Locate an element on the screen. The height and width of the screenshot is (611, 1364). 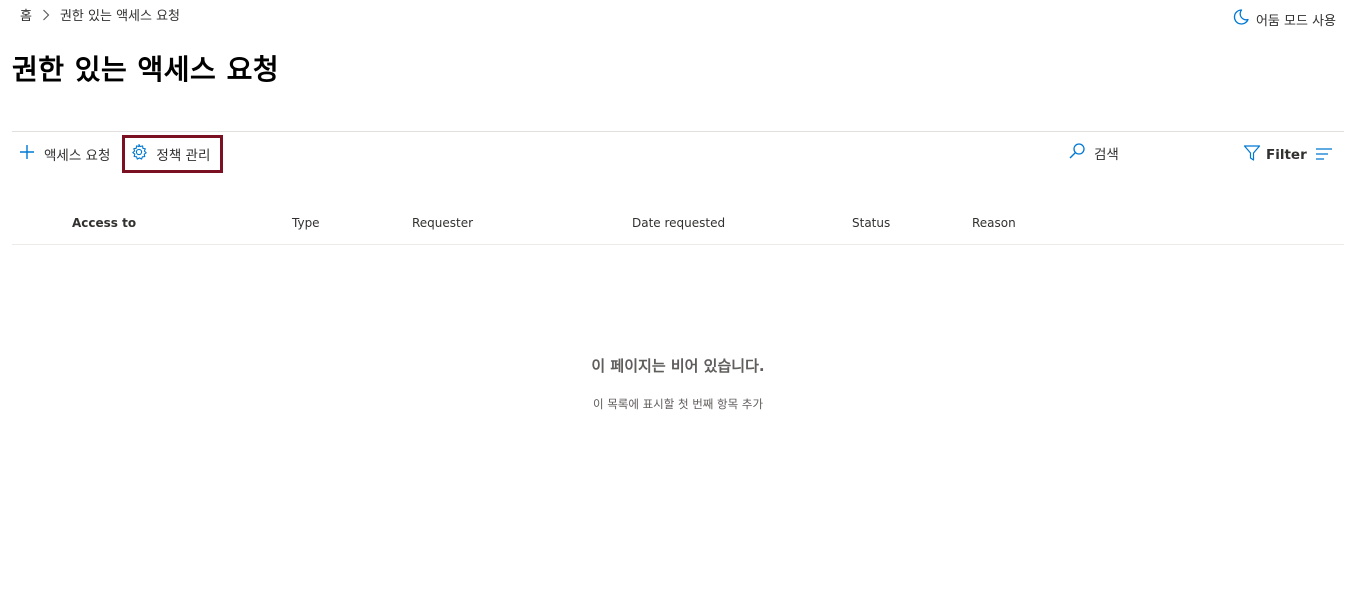
search-icon is located at coordinates (1077, 153).